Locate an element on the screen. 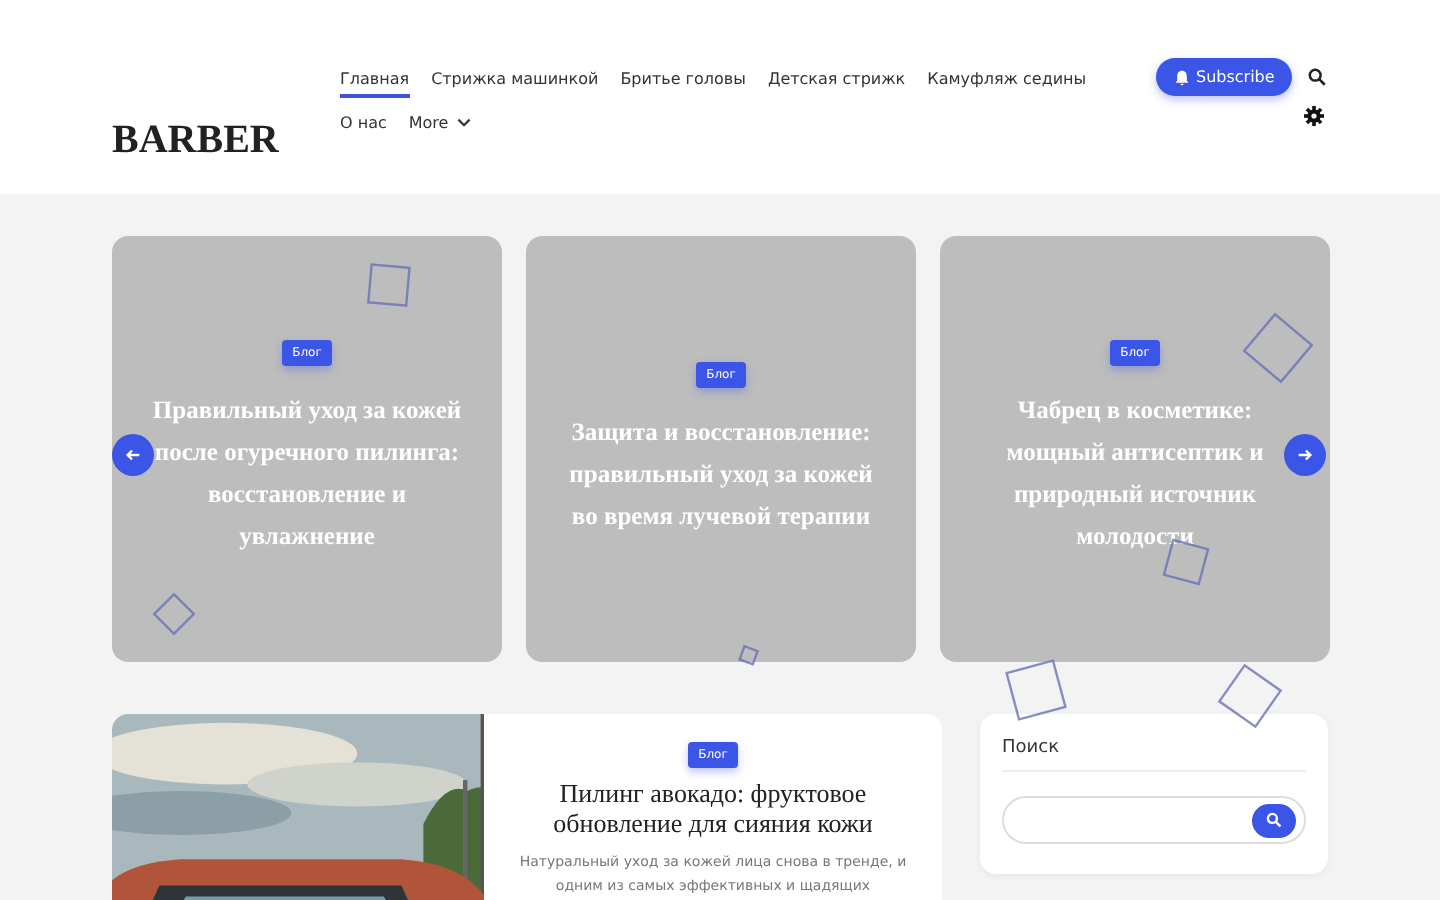 The image size is (1440, 900). nav-link: Стрижка машинкой is located at coordinates (515, 78).